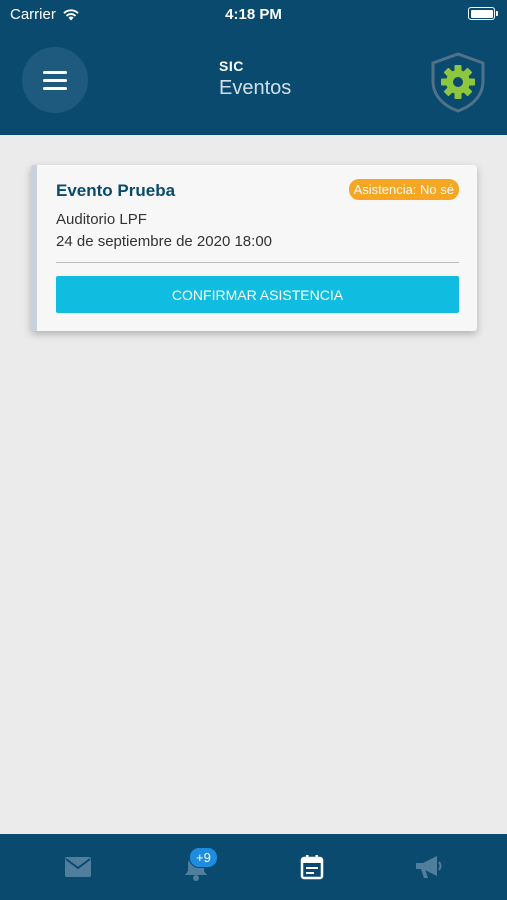  Describe the element at coordinates (116, 190) in the screenshot. I see `event-title: Evento Prueba` at that location.